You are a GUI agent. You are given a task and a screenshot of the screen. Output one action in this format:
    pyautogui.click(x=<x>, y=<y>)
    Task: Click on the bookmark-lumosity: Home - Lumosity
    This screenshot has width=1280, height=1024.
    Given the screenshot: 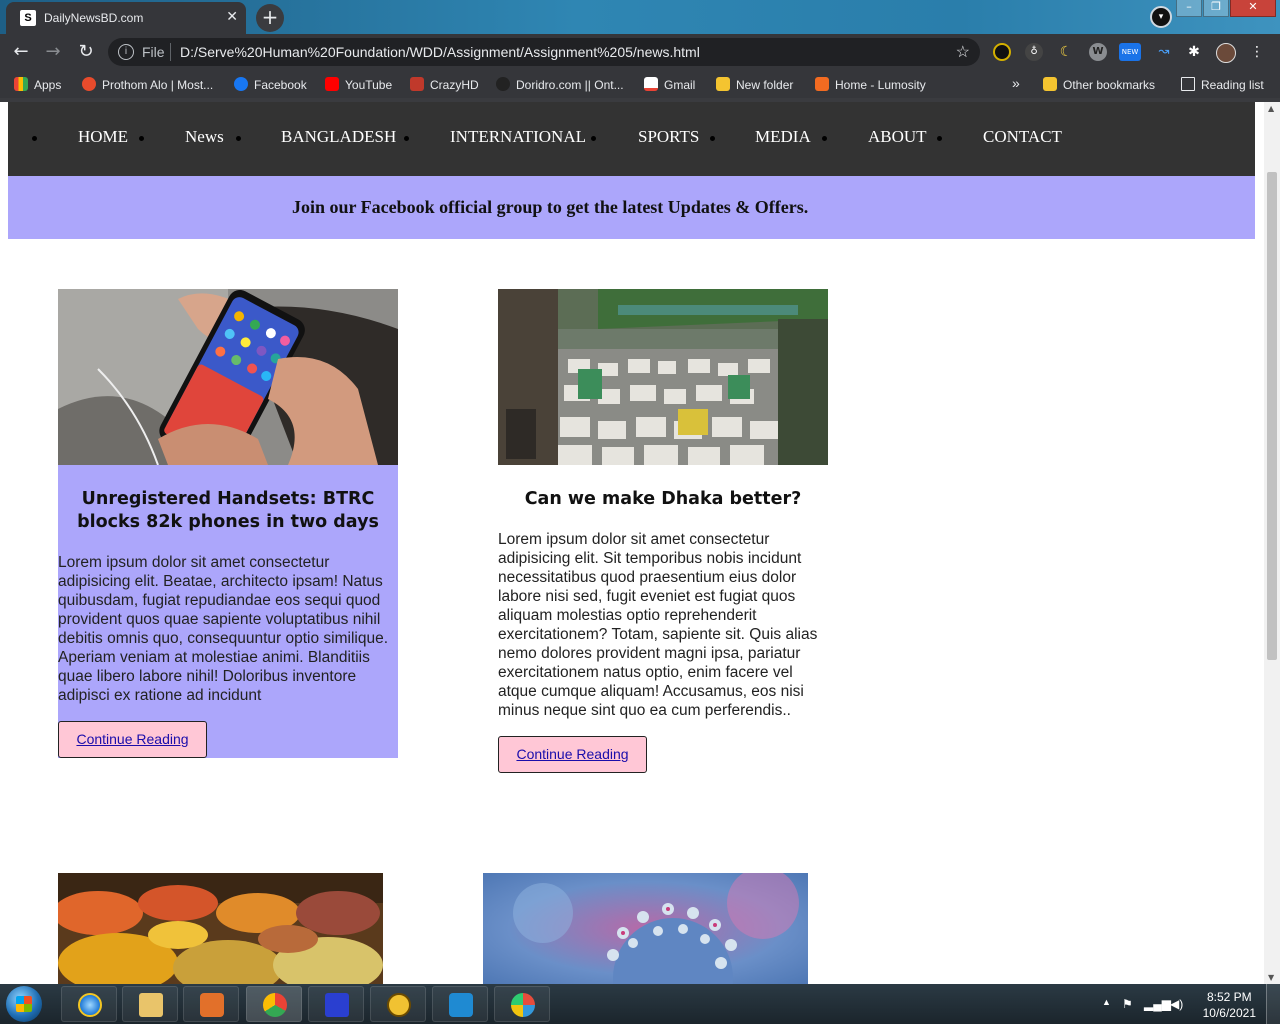 What is the action you would take?
    pyautogui.click(x=870, y=84)
    